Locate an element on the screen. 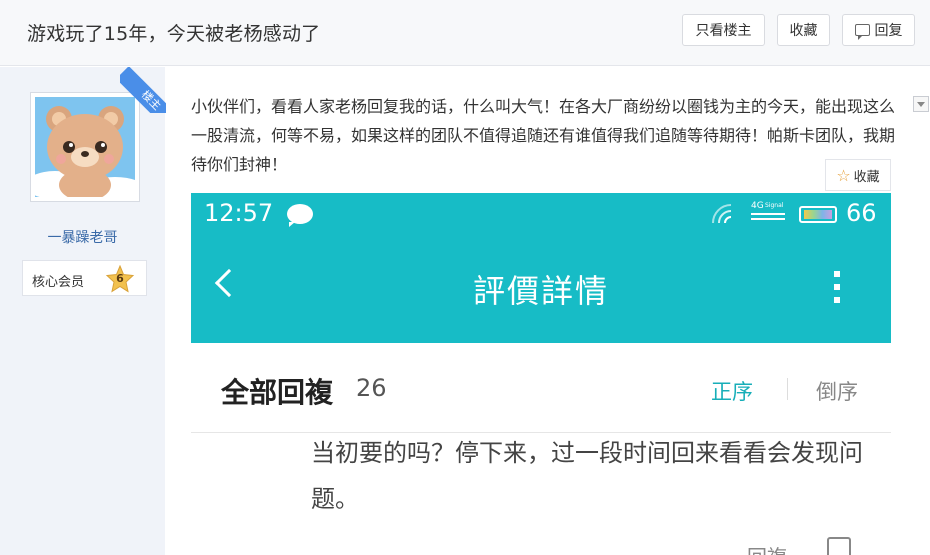 Image resolution: width=930 pixels, height=555 pixels. battery-icon is located at coordinates (818, 214).